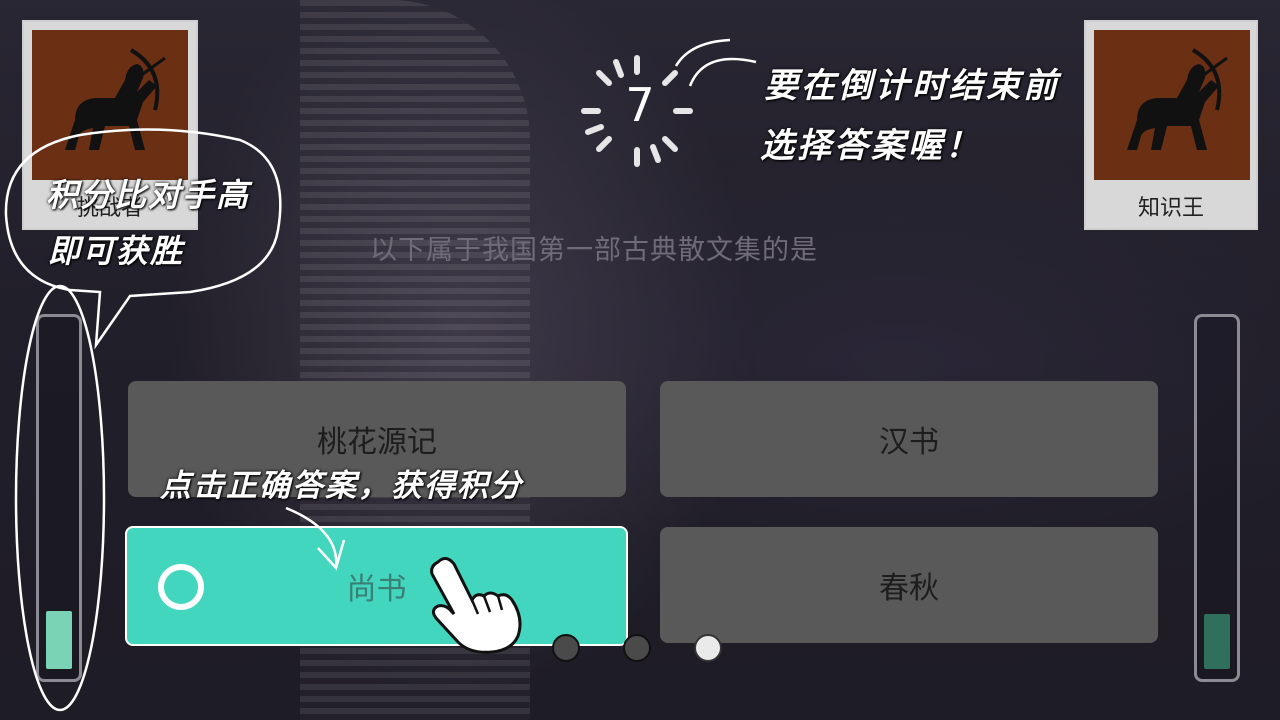  I want to click on score-hint-line2: 即可获胜, so click(116, 251).